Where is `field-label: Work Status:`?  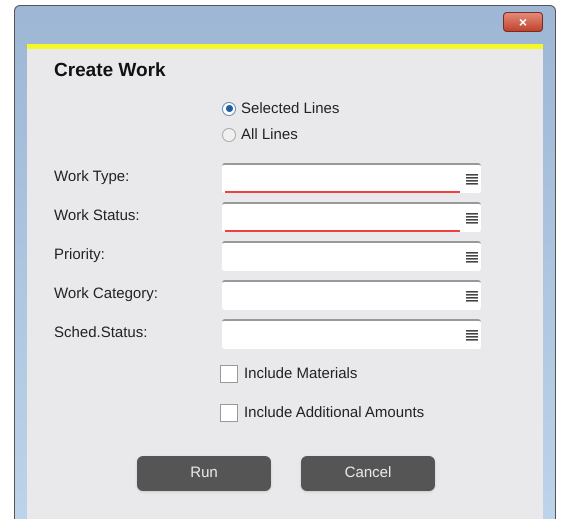 field-label: Work Status: is located at coordinates (97, 216).